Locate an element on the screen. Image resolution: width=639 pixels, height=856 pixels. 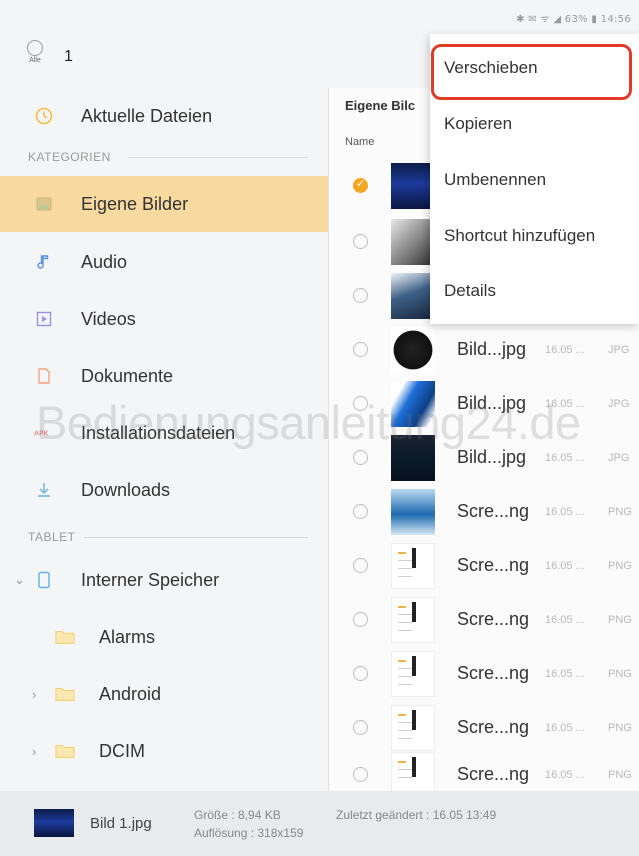
select-all-label: Alle is located at coordinates (35, 60).